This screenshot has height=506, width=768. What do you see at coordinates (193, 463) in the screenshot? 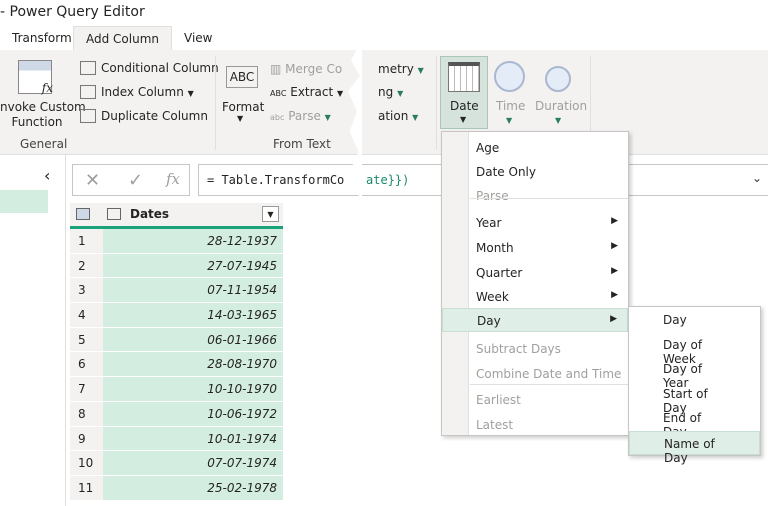
I see `date-cell: 07-07-1974` at bounding box center [193, 463].